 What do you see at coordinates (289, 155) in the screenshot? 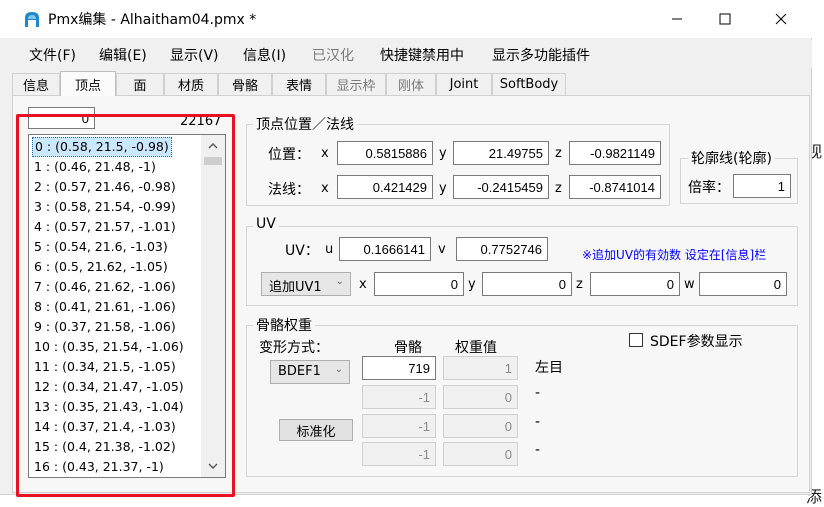
I see `position-label: 位置：` at bounding box center [289, 155].